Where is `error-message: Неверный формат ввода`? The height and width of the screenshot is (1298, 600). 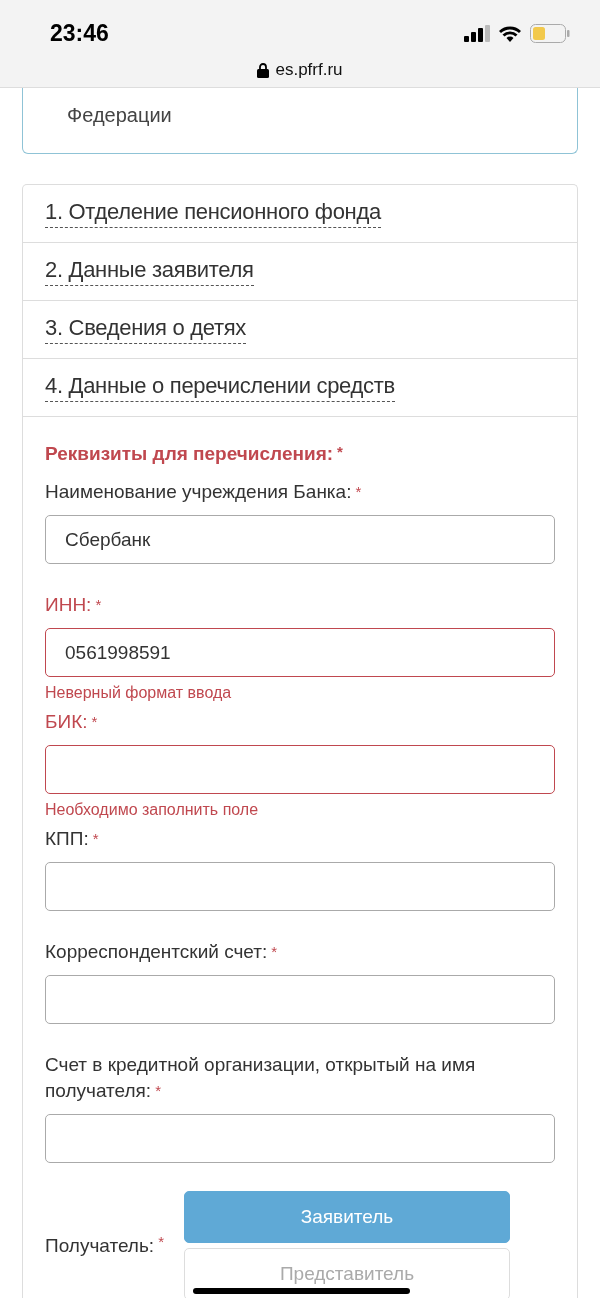
error-message: Неверный формат ввода is located at coordinates (139, 693).